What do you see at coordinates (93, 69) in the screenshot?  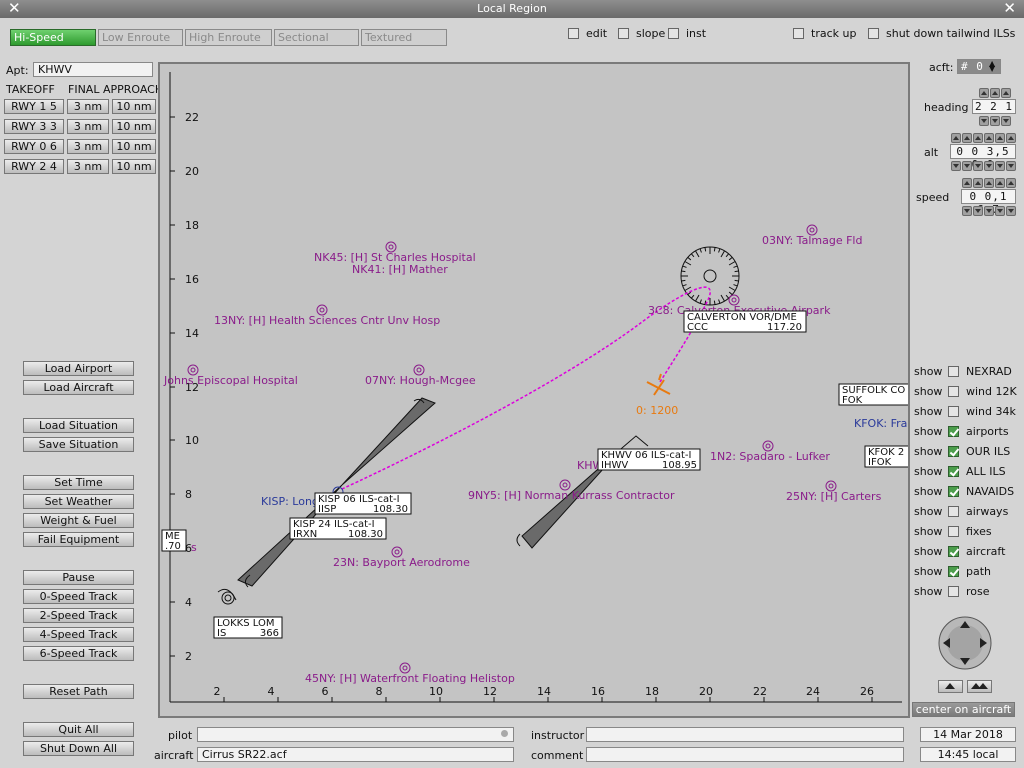 I see `airport-input: KHWV` at bounding box center [93, 69].